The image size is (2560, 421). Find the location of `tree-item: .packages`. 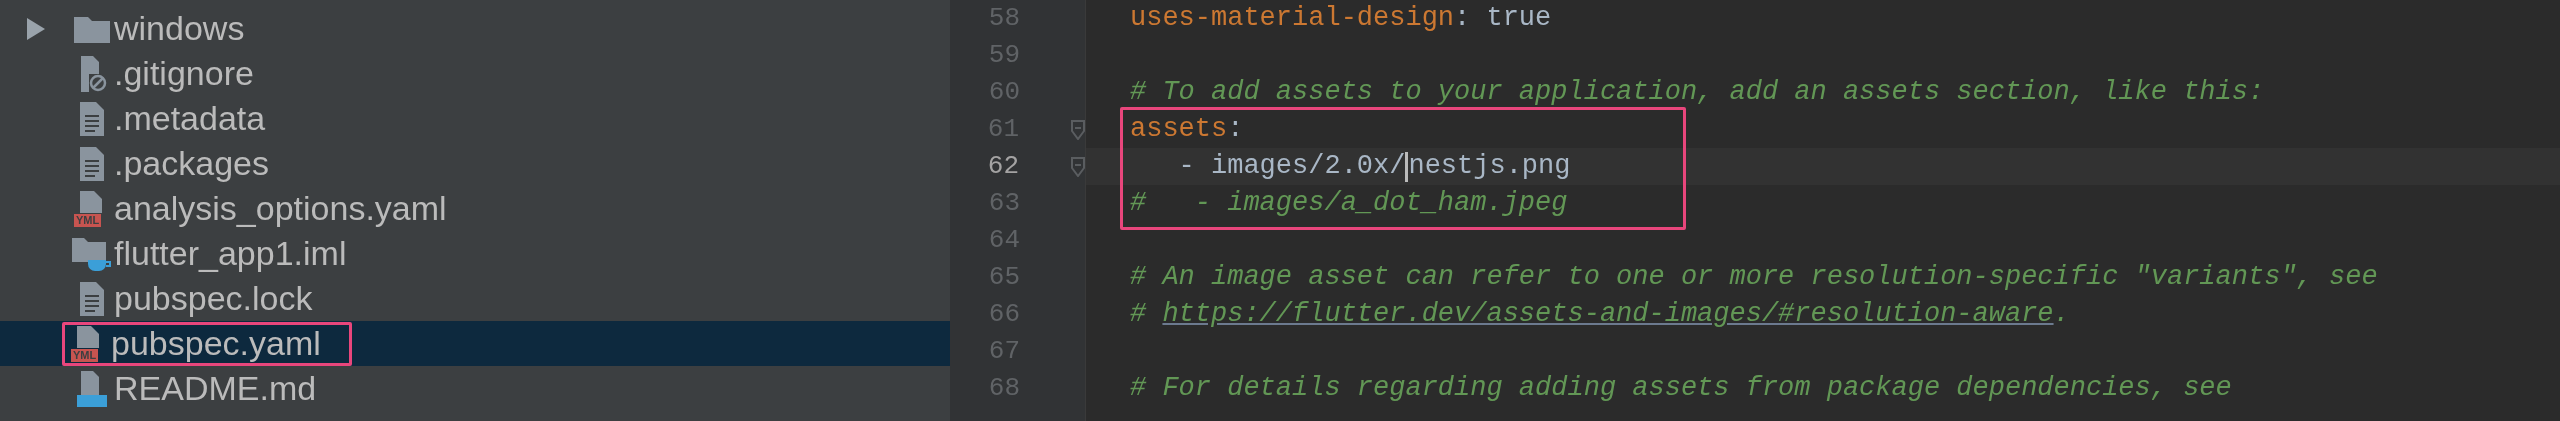

tree-item: .packages is located at coordinates (475, 163).